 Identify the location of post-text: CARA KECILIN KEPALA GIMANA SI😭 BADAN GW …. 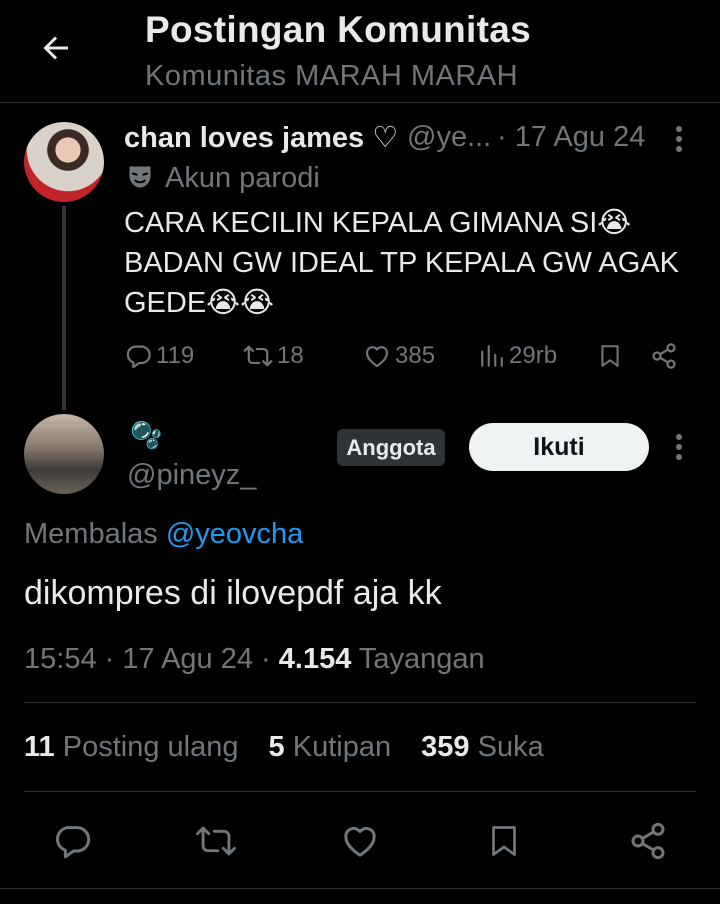
(401, 263).